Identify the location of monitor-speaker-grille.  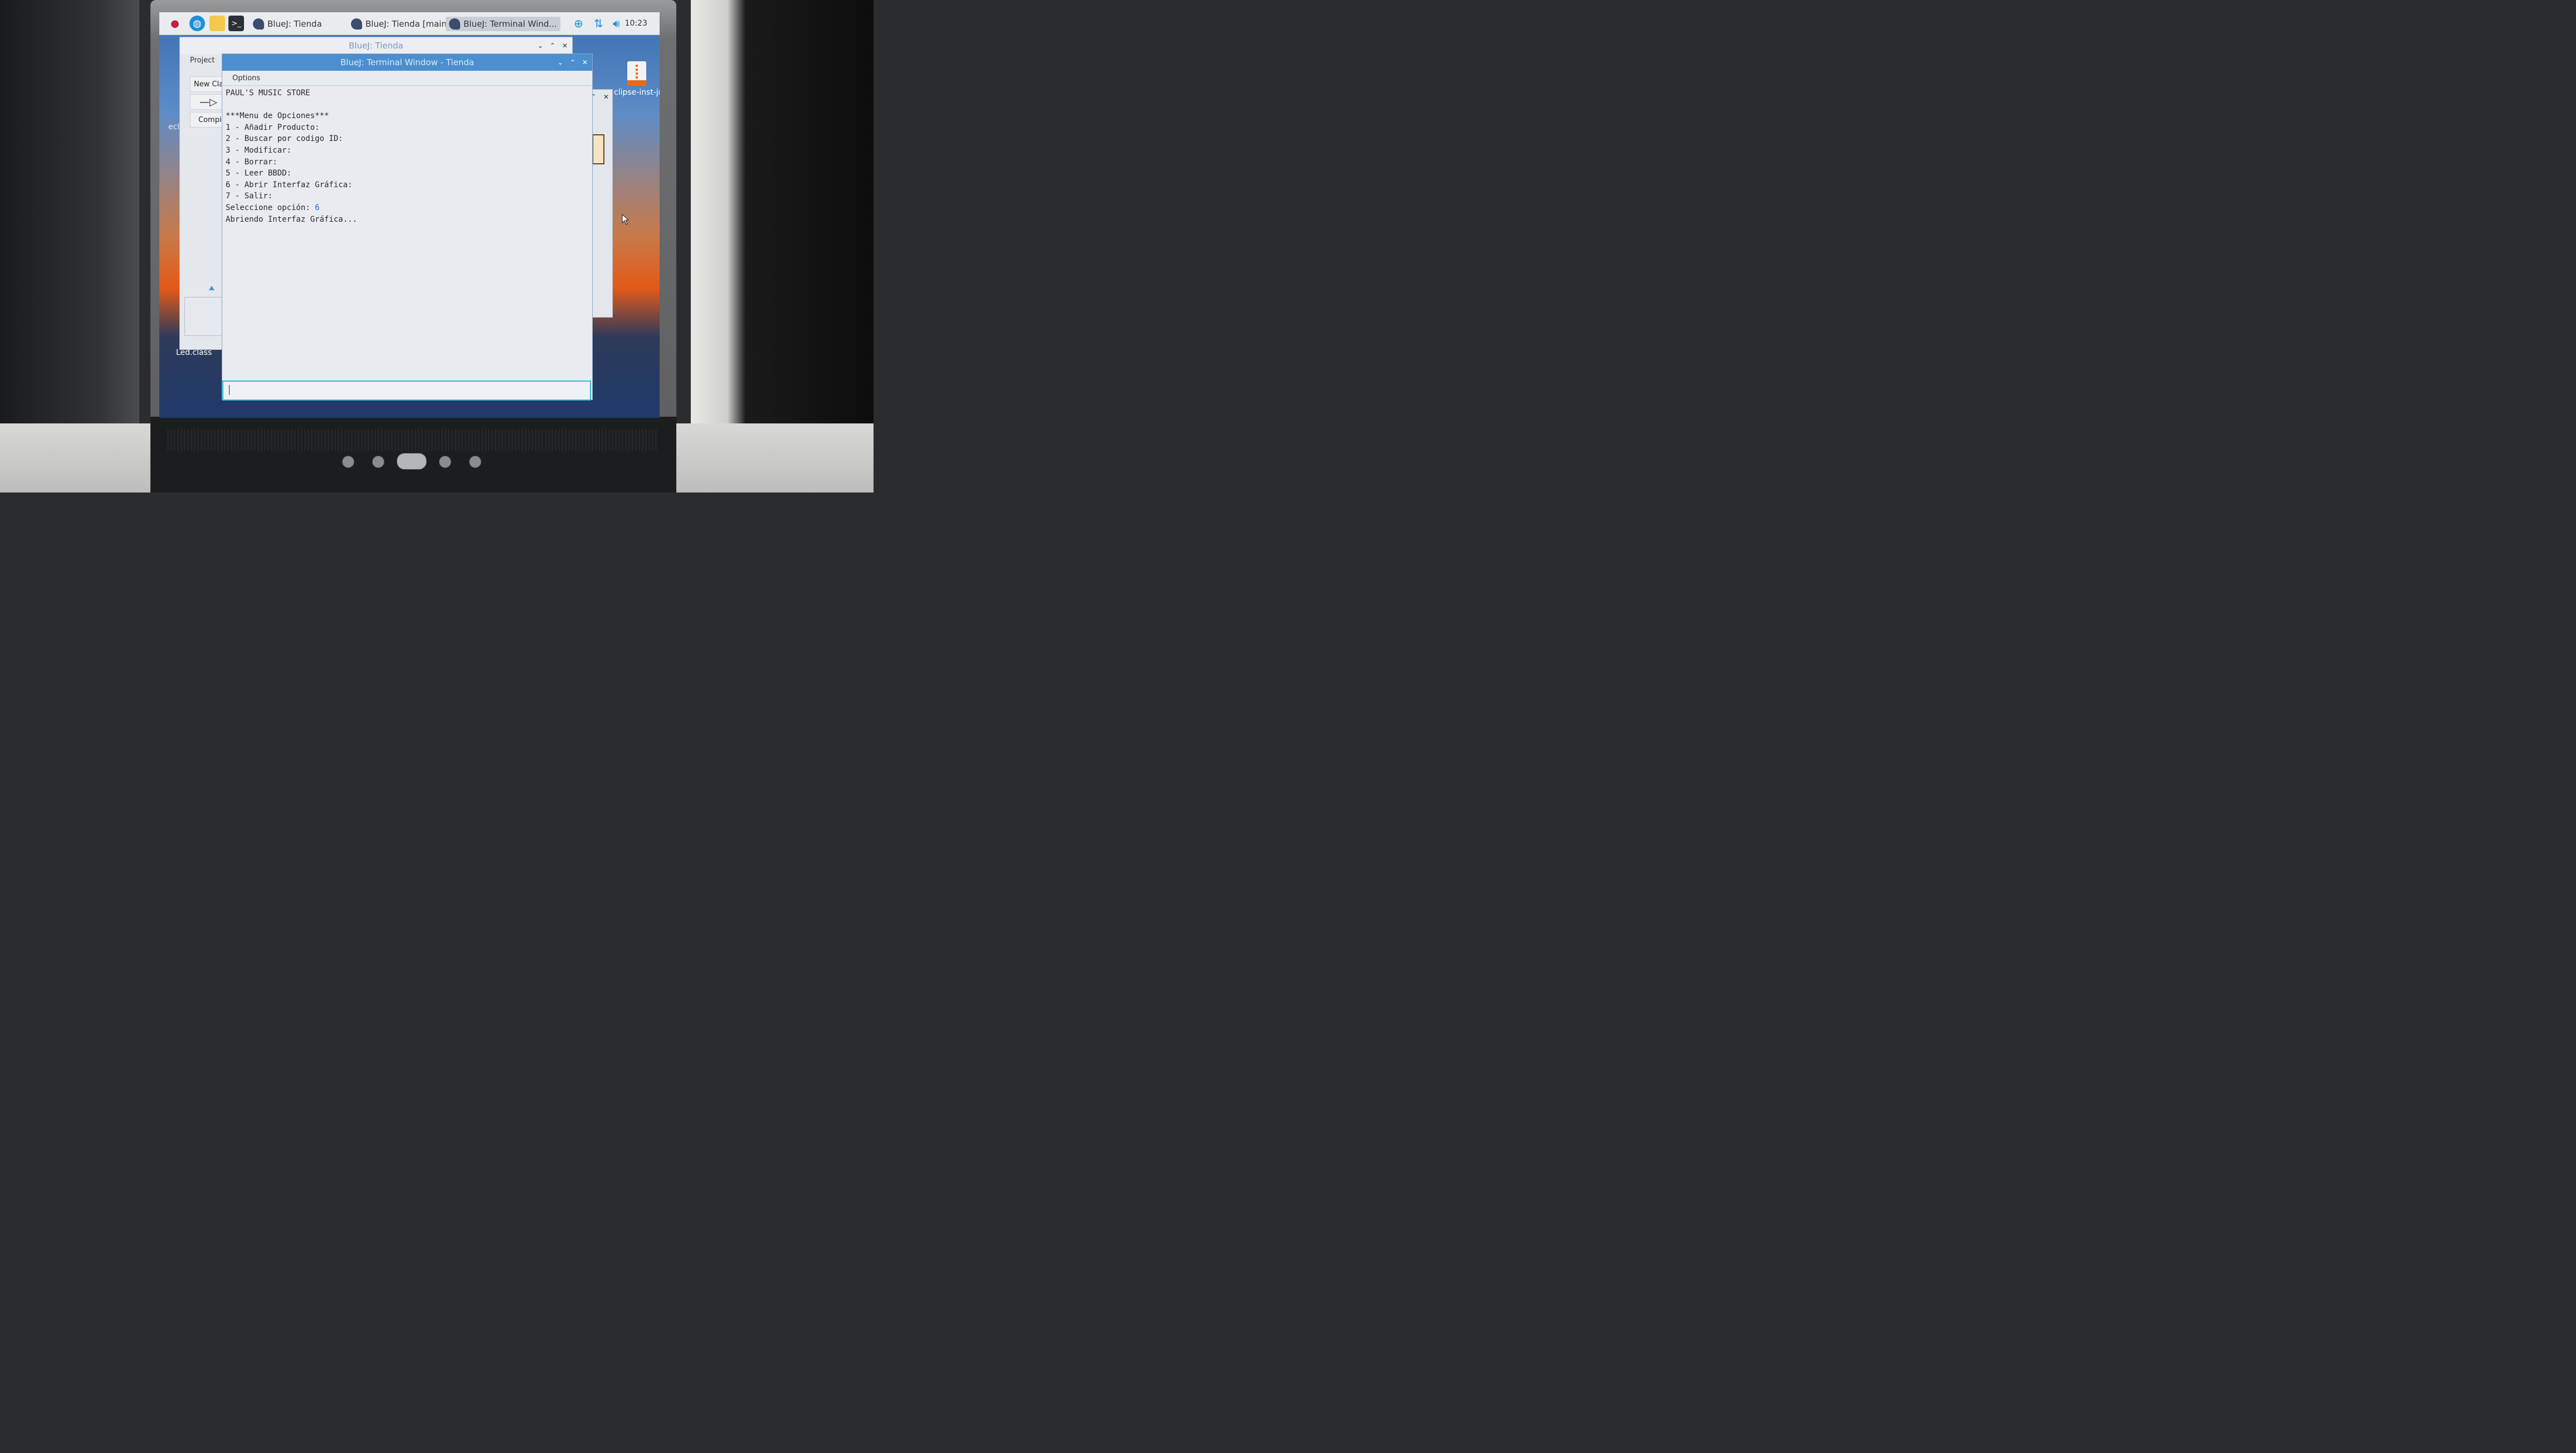
(412, 440).